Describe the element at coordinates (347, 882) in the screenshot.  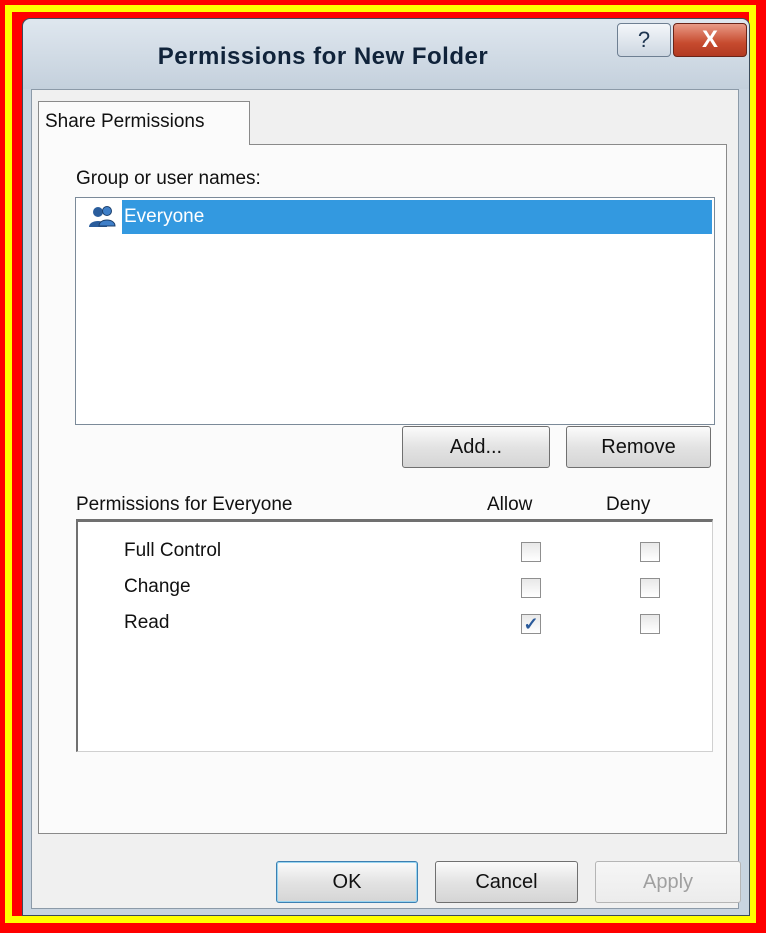
I see `ok-button: OK` at that location.